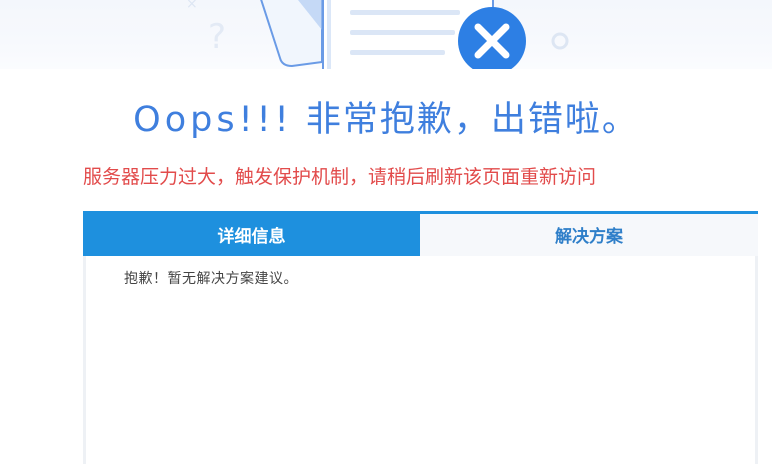  I want to click on error-message: 服务器压力过大，触发保护机制，请稍后刷新该页面重新访问, so click(340, 177).